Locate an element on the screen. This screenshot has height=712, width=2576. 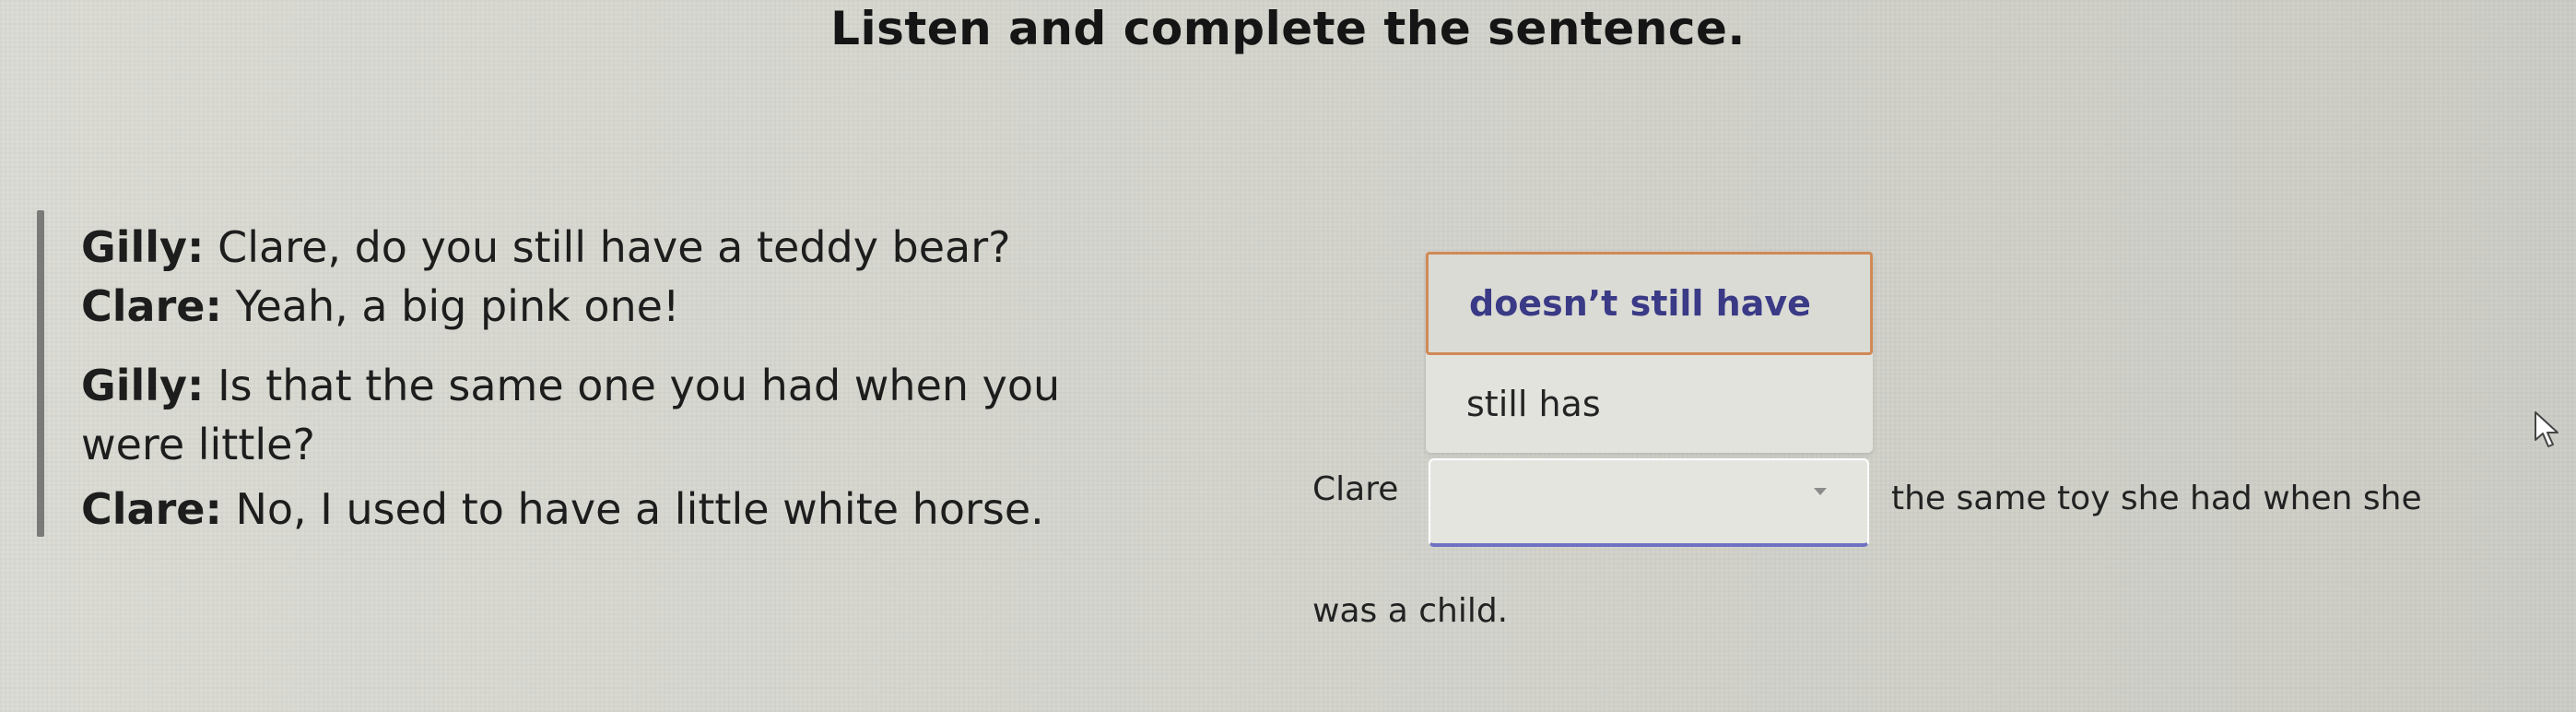
mouse-pointer-icon is located at coordinates (2546, 429).